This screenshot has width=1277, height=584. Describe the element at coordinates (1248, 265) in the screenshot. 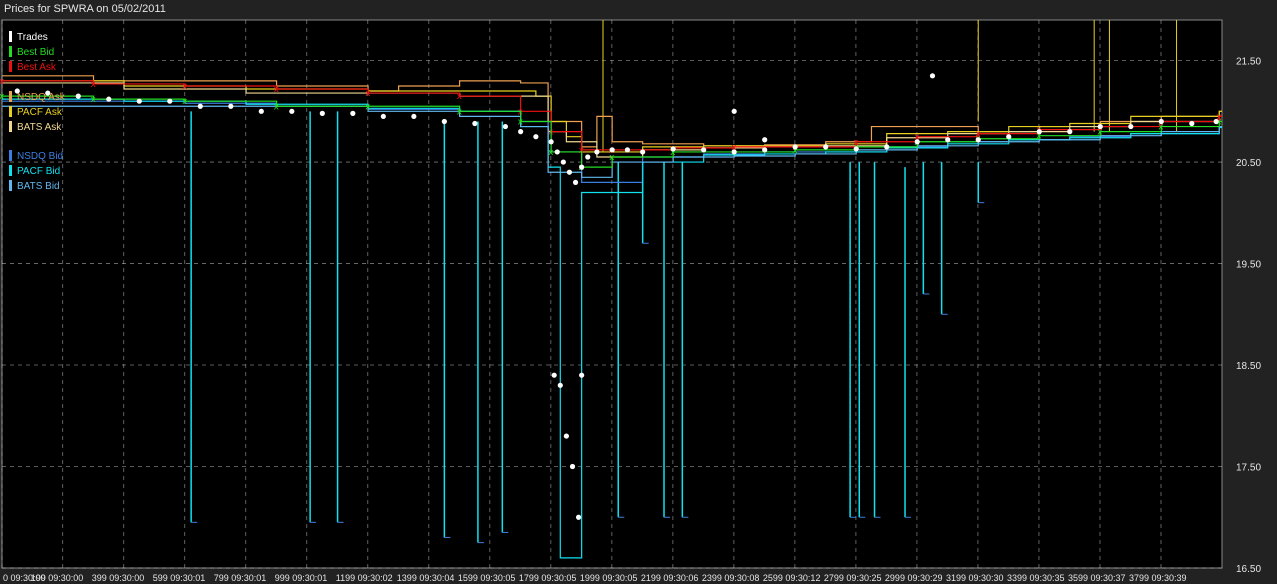

I see `y-tick-label: 19.50` at that location.